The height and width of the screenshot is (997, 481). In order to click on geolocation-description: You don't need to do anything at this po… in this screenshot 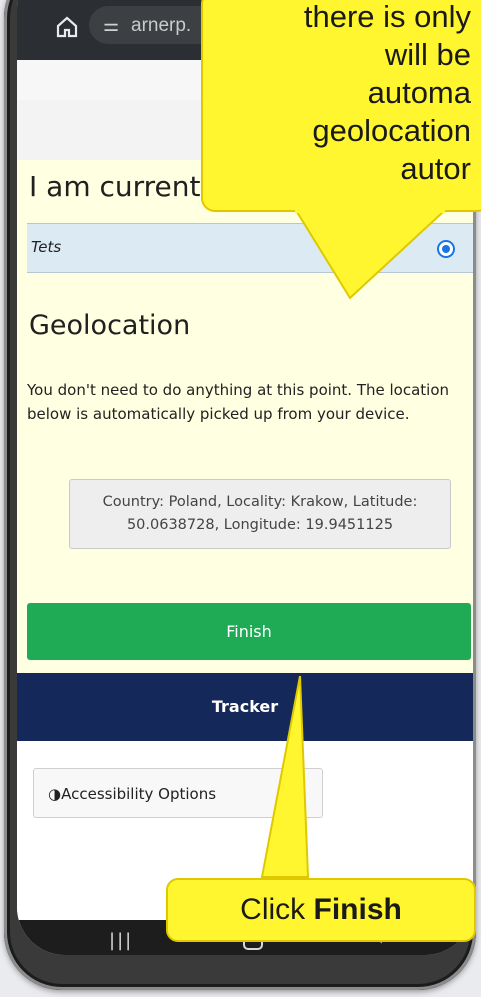, I will do `click(238, 402)`.